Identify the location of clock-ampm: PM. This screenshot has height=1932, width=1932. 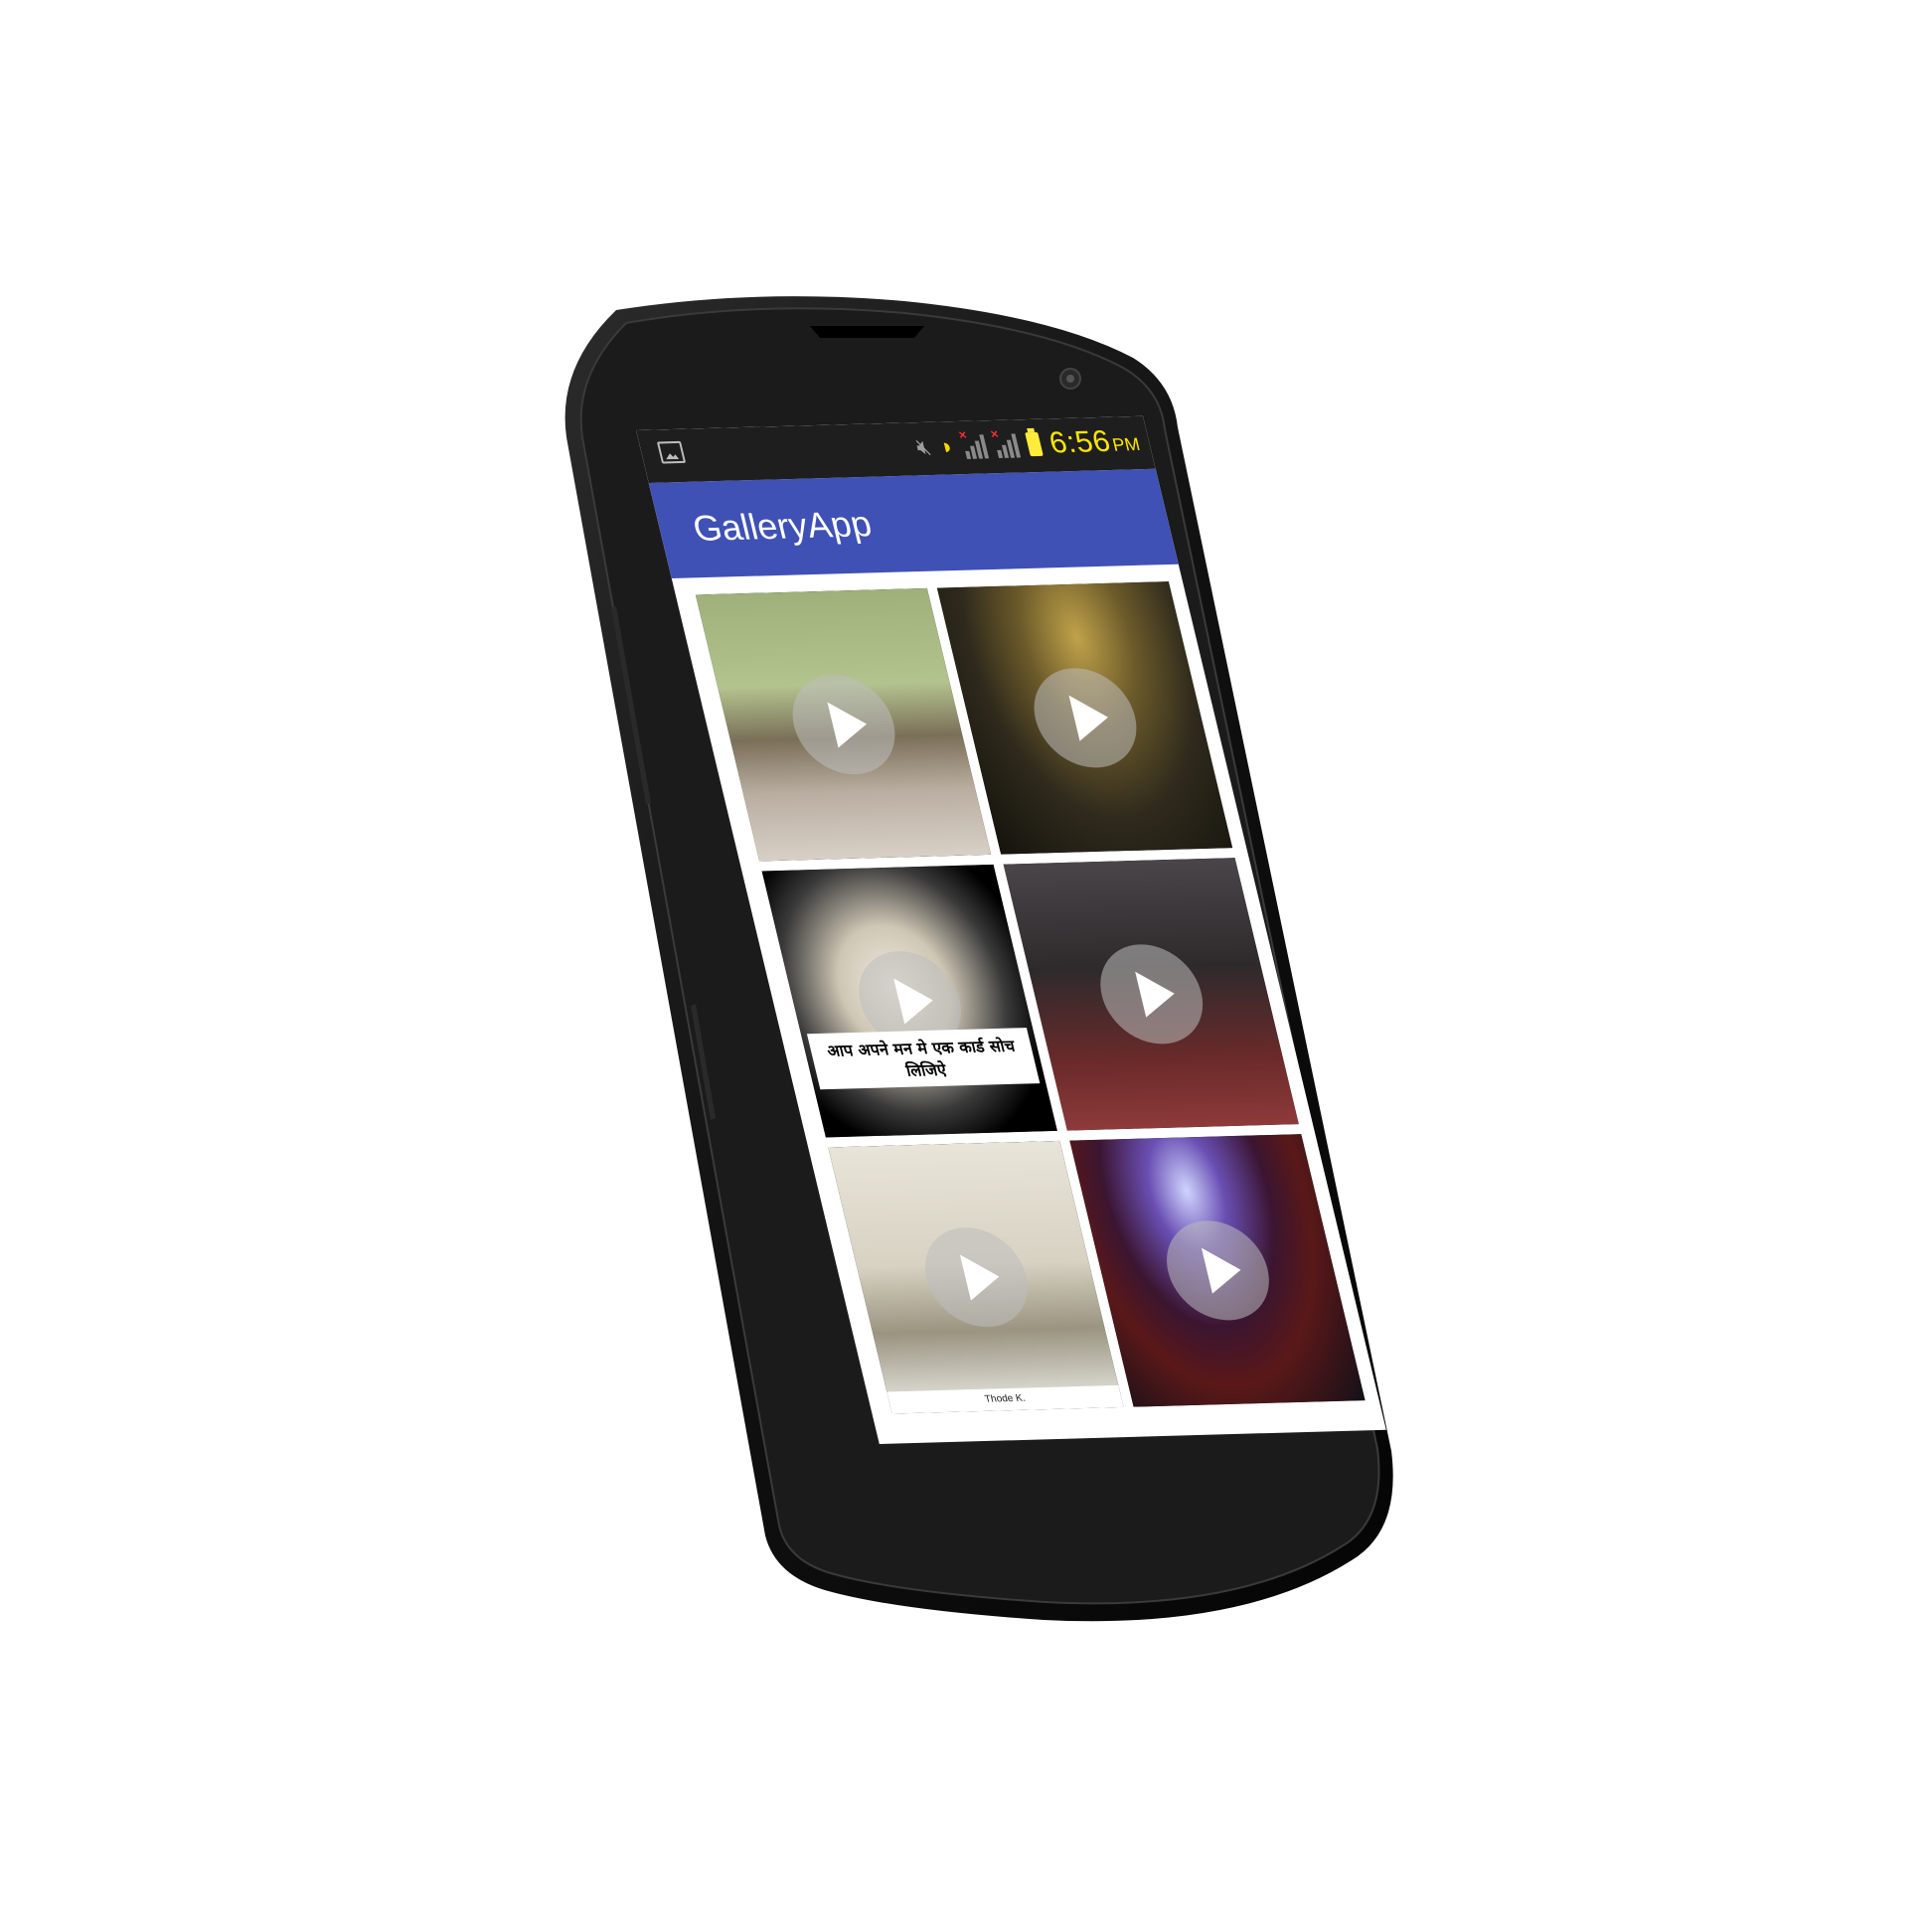
(1126, 444).